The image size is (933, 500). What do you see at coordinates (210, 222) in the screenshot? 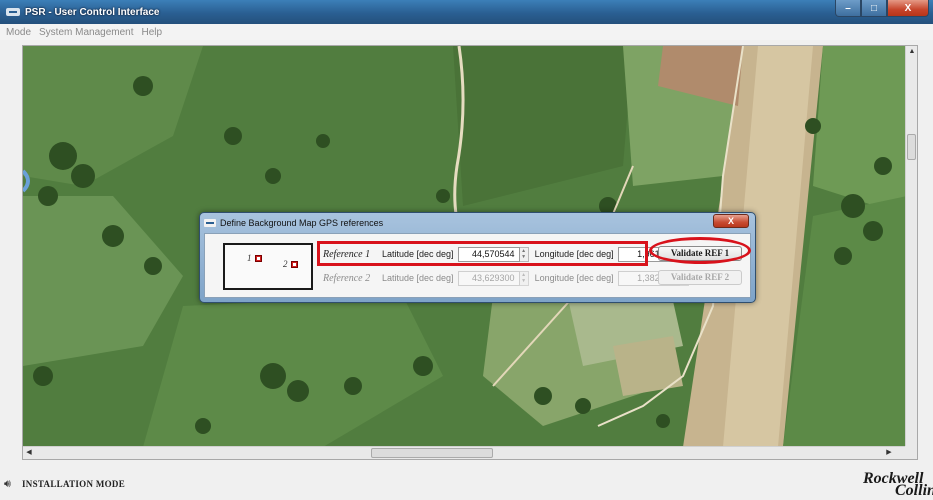
I see `dialog-app-icon` at bounding box center [210, 222].